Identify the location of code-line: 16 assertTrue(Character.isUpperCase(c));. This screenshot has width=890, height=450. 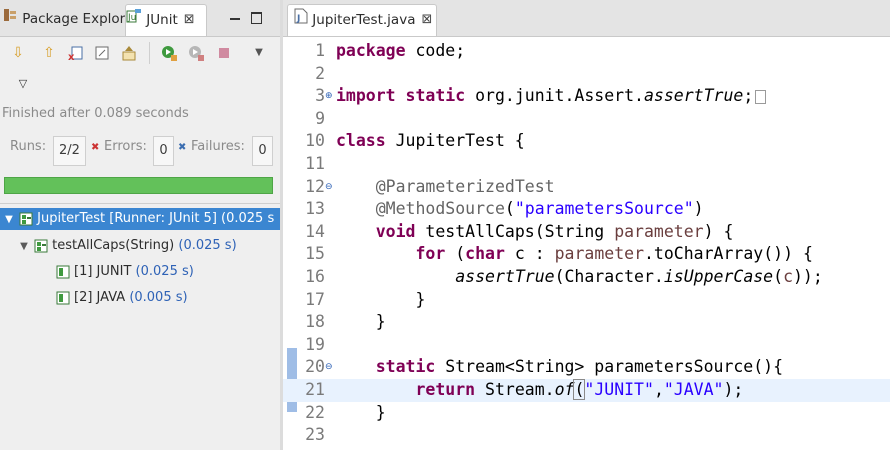
(586, 277).